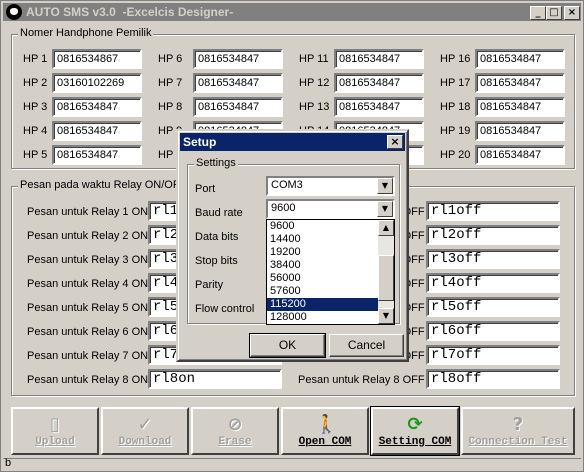  I want to click on relay-off-message-input: rl1off, so click(493, 211).